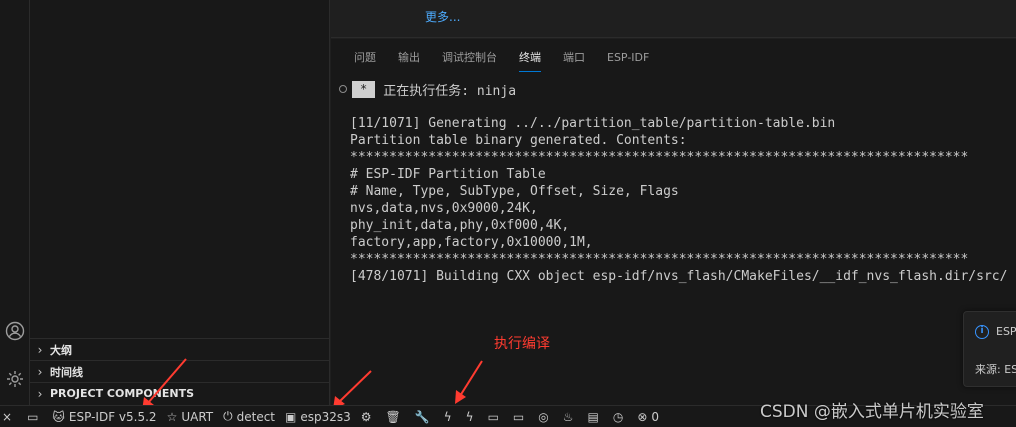 This screenshot has width=1016, height=427. I want to click on error-icon: ⊗, so click(642, 416).